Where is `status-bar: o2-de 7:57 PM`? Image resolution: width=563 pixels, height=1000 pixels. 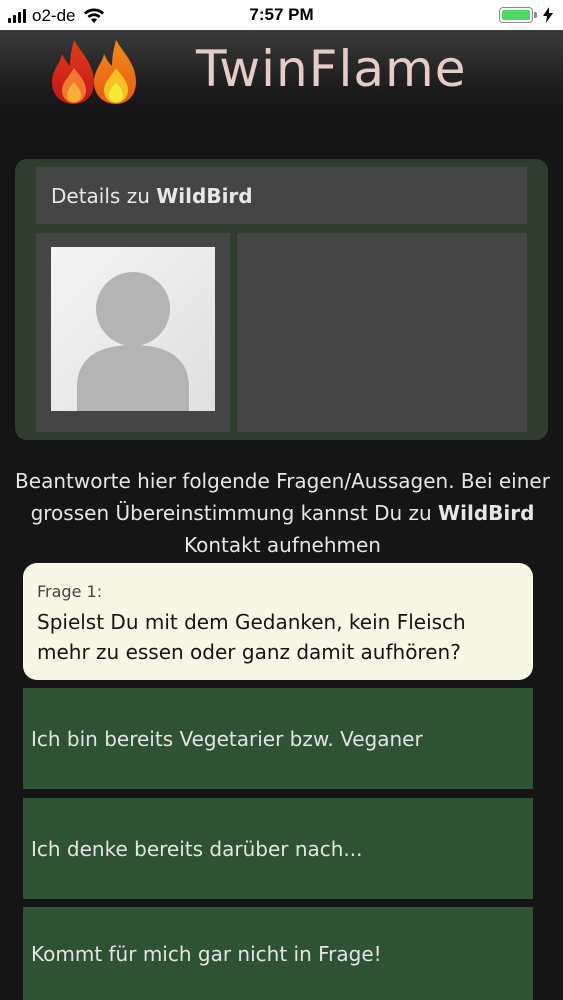
status-bar: o2-de 7:57 PM is located at coordinates (281, 15).